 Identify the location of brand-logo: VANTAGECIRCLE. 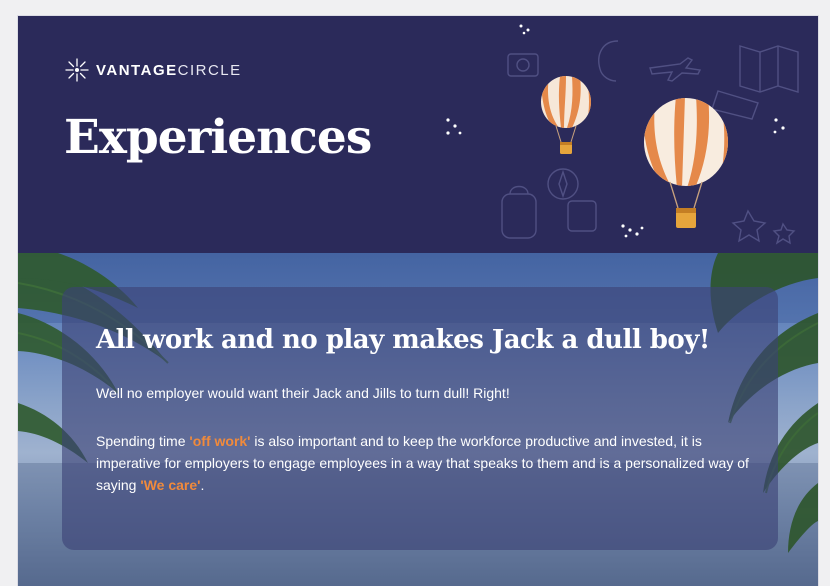
(153, 70).